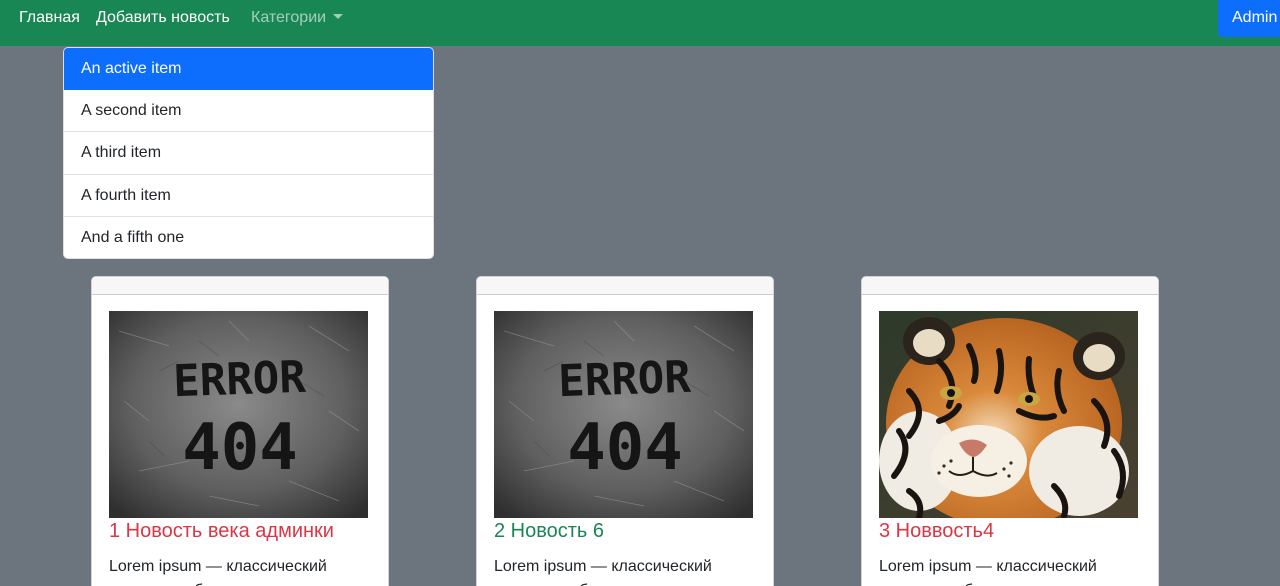 The width and height of the screenshot is (1280, 586). I want to click on nav-categories-label: Категории, so click(289, 17).